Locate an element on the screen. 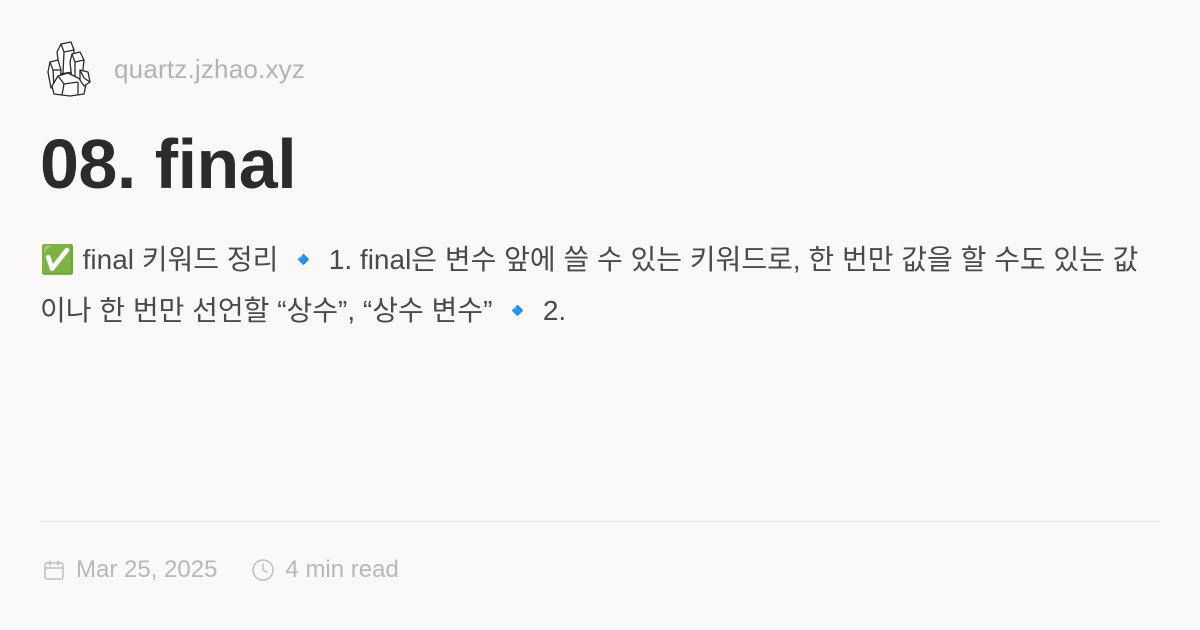  site-header: quartz.jzhao.xyz is located at coordinates (174, 69).